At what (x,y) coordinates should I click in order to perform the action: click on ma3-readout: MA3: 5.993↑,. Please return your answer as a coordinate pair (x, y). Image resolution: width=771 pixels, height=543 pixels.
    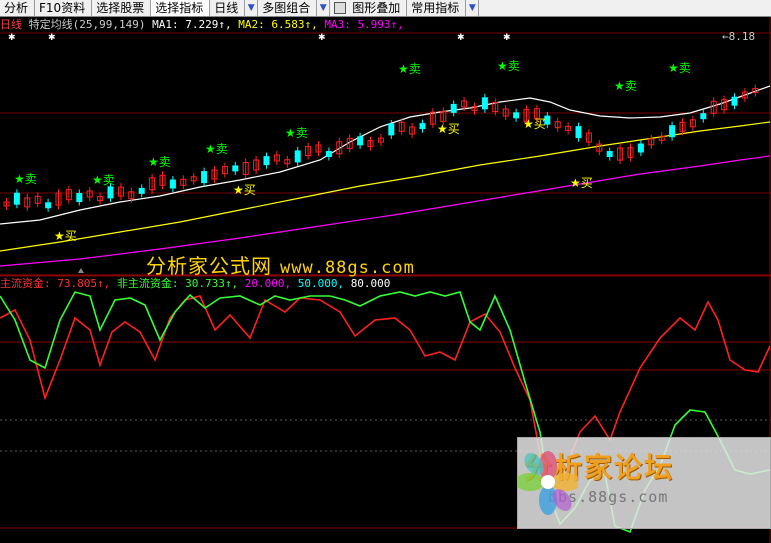
    Looking at the image, I should click on (364, 24).